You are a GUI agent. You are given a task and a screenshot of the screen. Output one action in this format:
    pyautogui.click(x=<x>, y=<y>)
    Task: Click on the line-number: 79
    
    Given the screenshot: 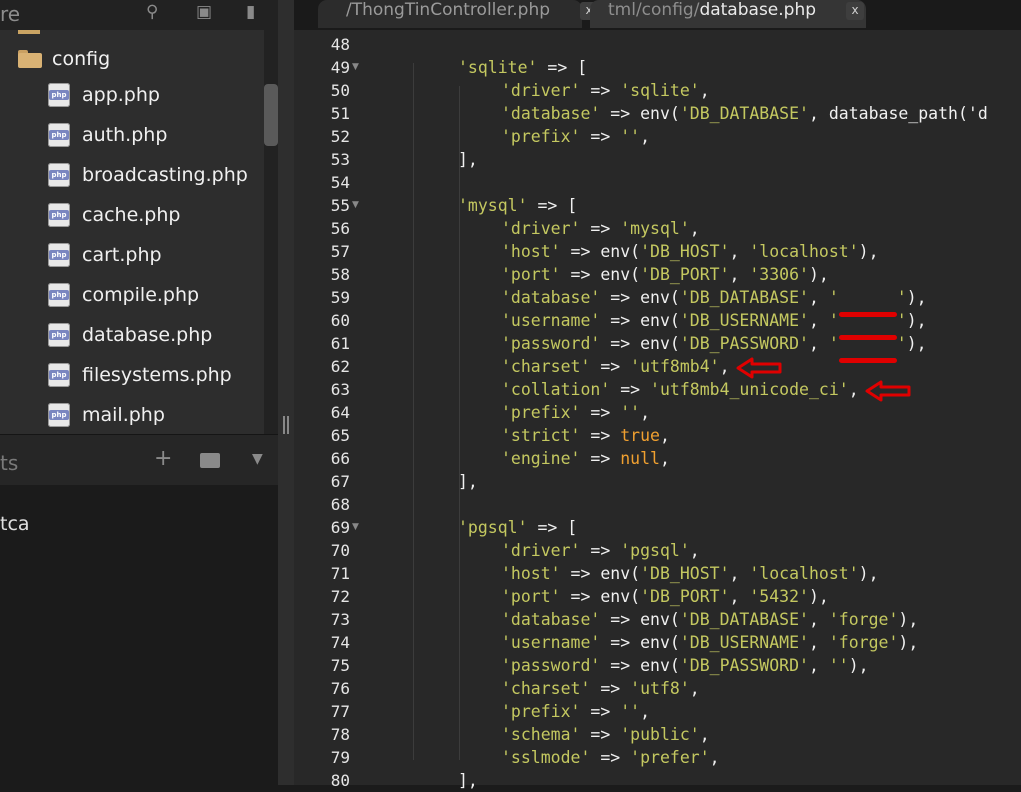 What is the action you would take?
    pyautogui.click(x=340, y=757)
    